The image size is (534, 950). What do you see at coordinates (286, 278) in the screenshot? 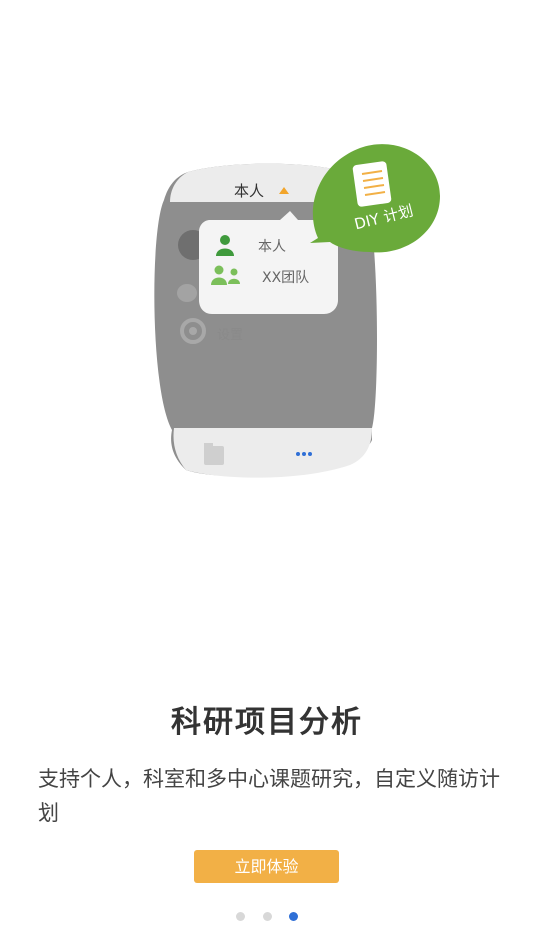
I see `mockup-dropdown-item-team: XX团队` at bounding box center [286, 278].